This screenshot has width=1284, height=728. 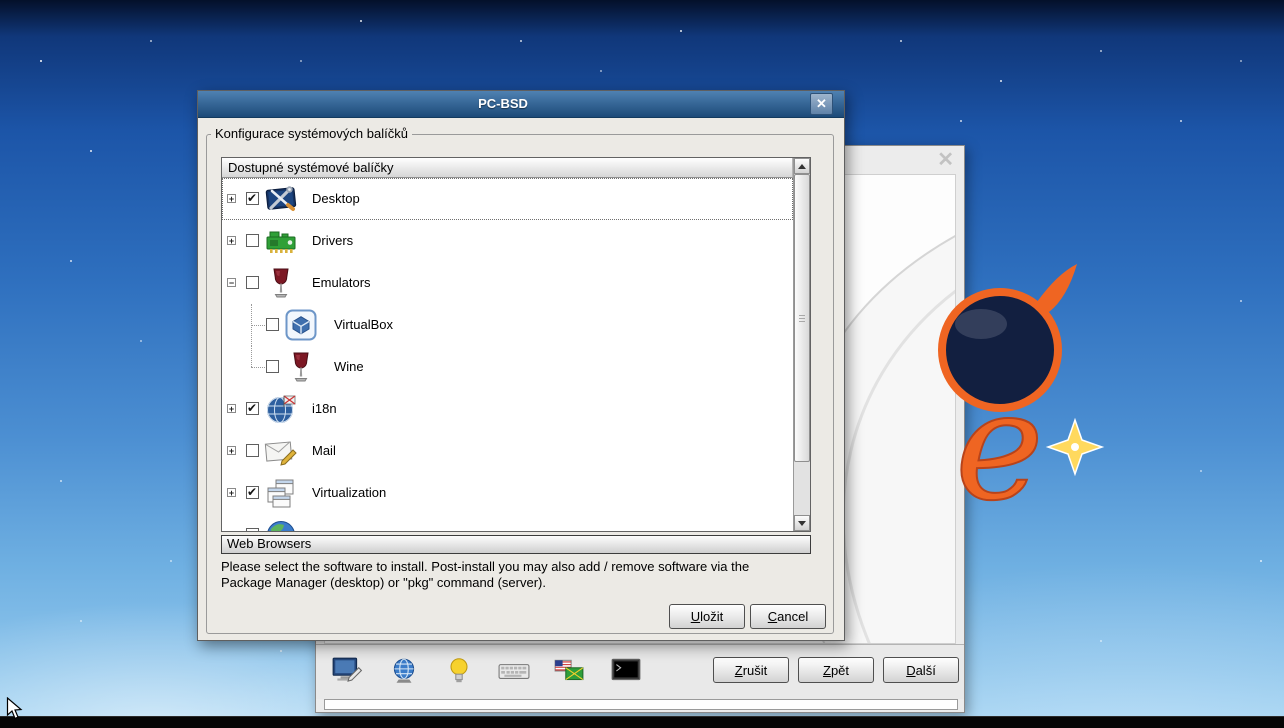 I want to click on row-label: Virtualization, so click(x=349, y=492).